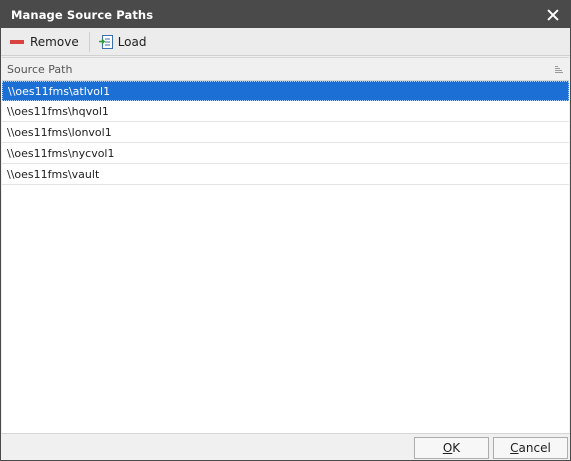  I want to click on remove-button-label: Remove, so click(54, 41).